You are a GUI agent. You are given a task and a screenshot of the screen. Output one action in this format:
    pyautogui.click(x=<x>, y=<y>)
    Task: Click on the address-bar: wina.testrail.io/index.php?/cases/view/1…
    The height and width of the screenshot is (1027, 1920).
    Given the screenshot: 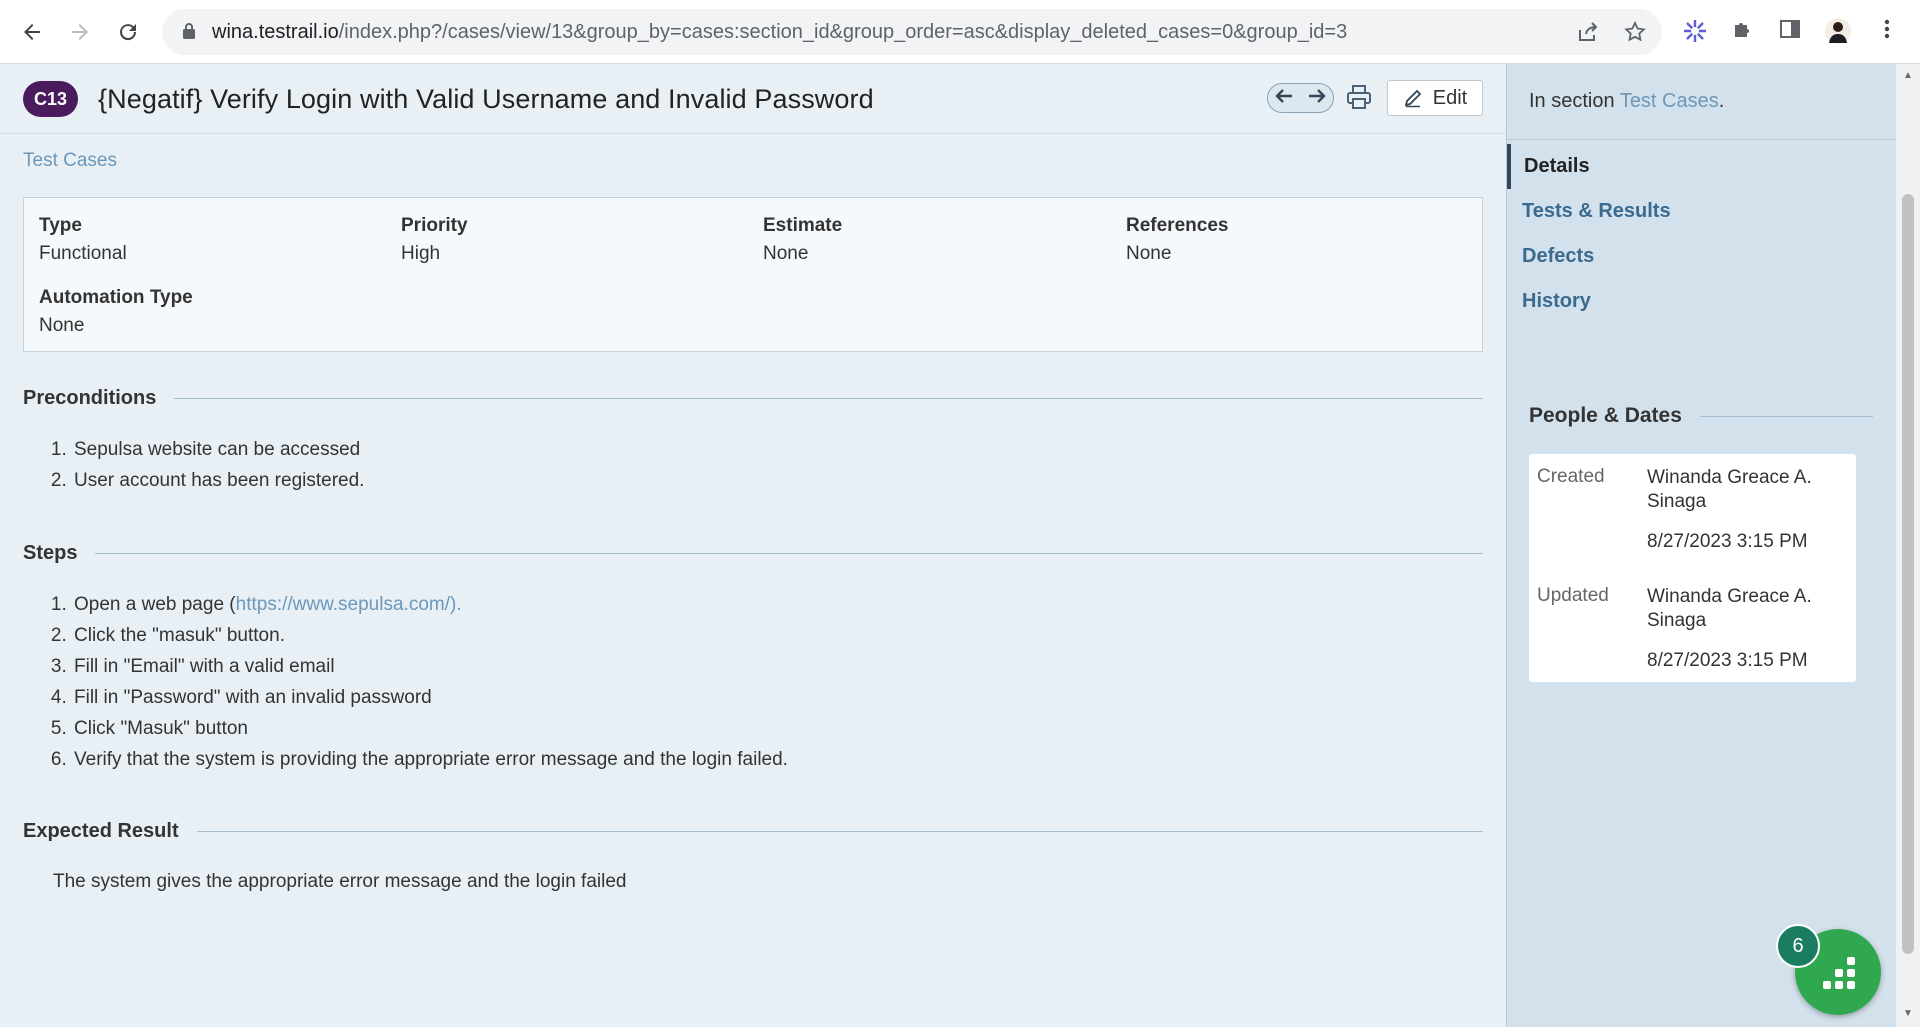 What is the action you would take?
    pyautogui.click(x=912, y=32)
    